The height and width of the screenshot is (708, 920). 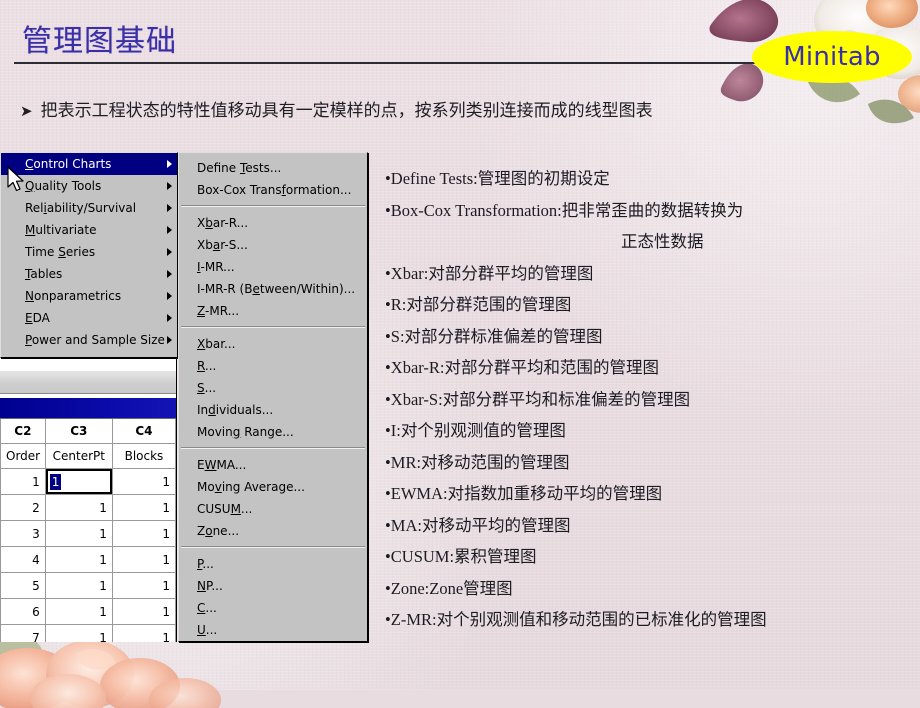 I want to click on cell-C4-4: 1, so click(x=143, y=559).